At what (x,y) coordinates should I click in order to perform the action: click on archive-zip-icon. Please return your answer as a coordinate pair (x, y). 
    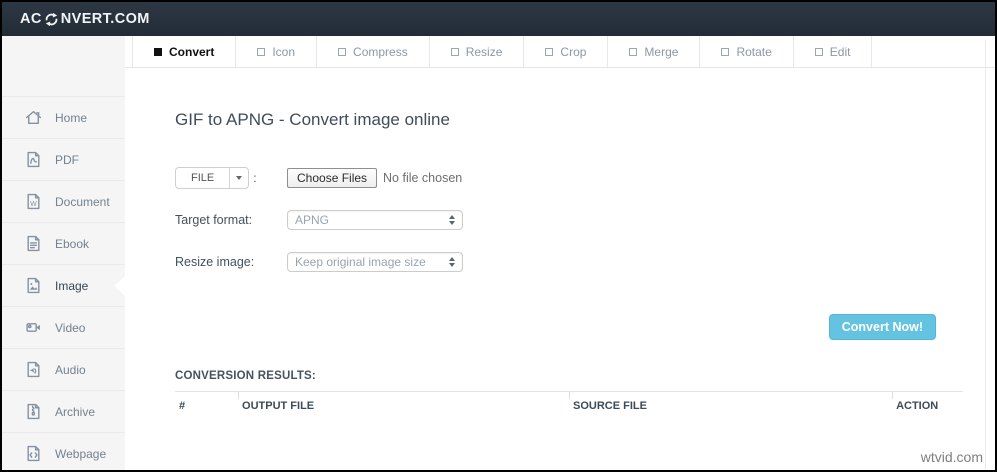
    Looking at the image, I should click on (33, 411).